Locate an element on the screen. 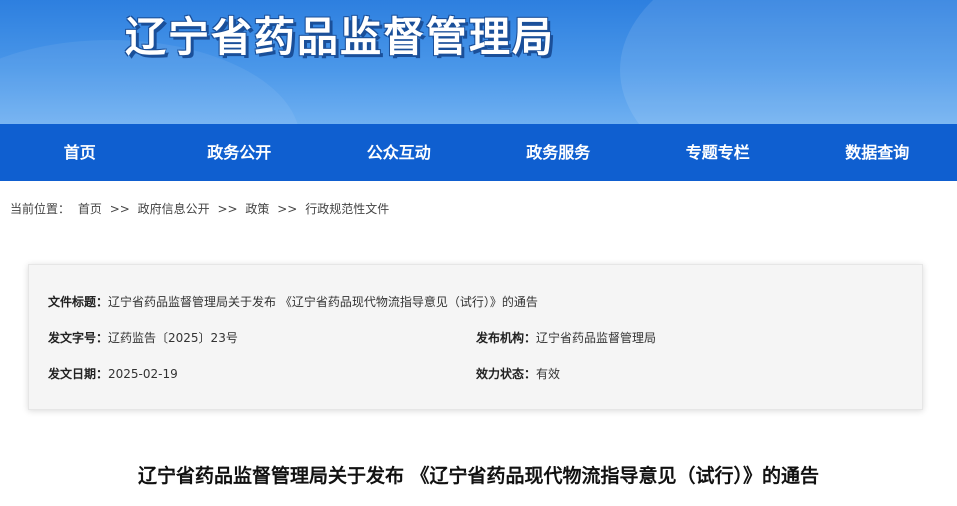 This screenshot has height=506, width=957. nav-item-home: 首页 is located at coordinates (80, 152).